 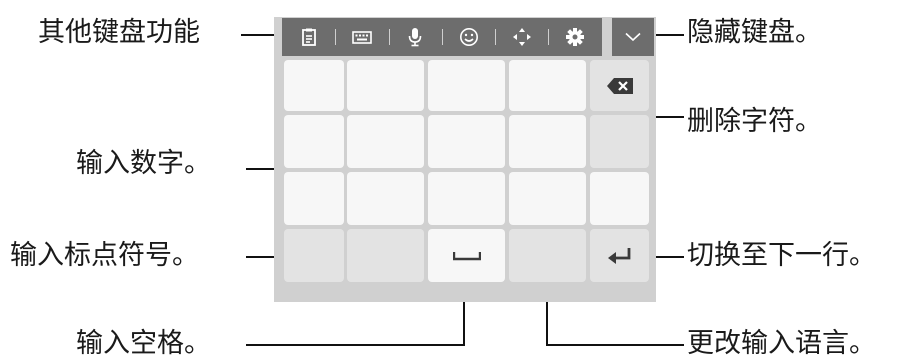 What do you see at coordinates (547, 198) in the screenshot?
I see `key-r3-c4` at bounding box center [547, 198].